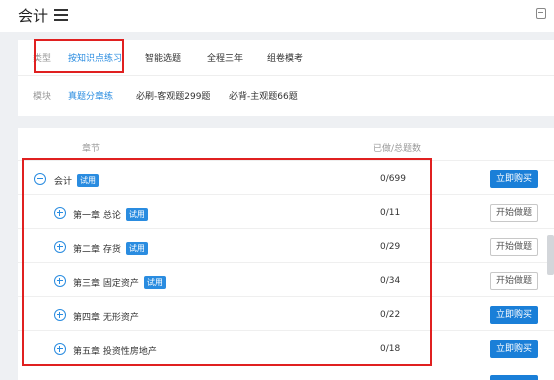 This screenshot has width=554, height=380. Describe the element at coordinates (173, 95) in the screenshot. I see `module-option-objective: 必刷-客观题299题` at that location.